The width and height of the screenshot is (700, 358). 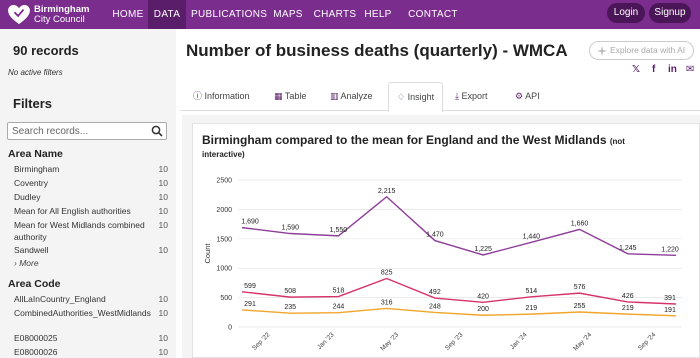 I want to click on filter-item: Sandwell 10, so click(x=91, y=250).